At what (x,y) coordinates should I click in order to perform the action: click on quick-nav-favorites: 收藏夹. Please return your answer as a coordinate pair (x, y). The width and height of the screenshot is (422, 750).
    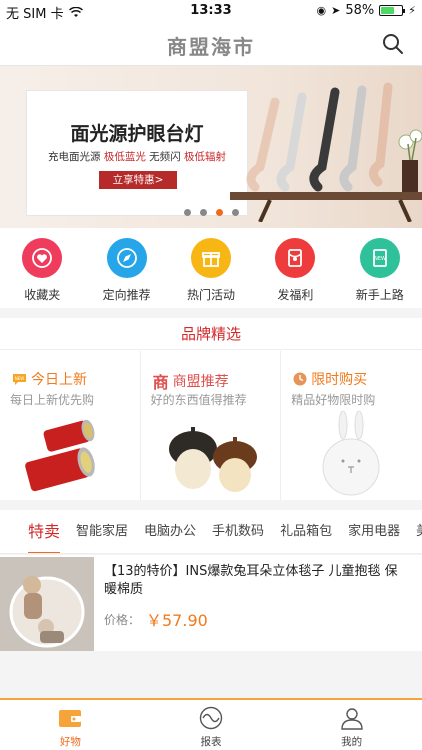
    Looking at the image, I should click on (42, 268).